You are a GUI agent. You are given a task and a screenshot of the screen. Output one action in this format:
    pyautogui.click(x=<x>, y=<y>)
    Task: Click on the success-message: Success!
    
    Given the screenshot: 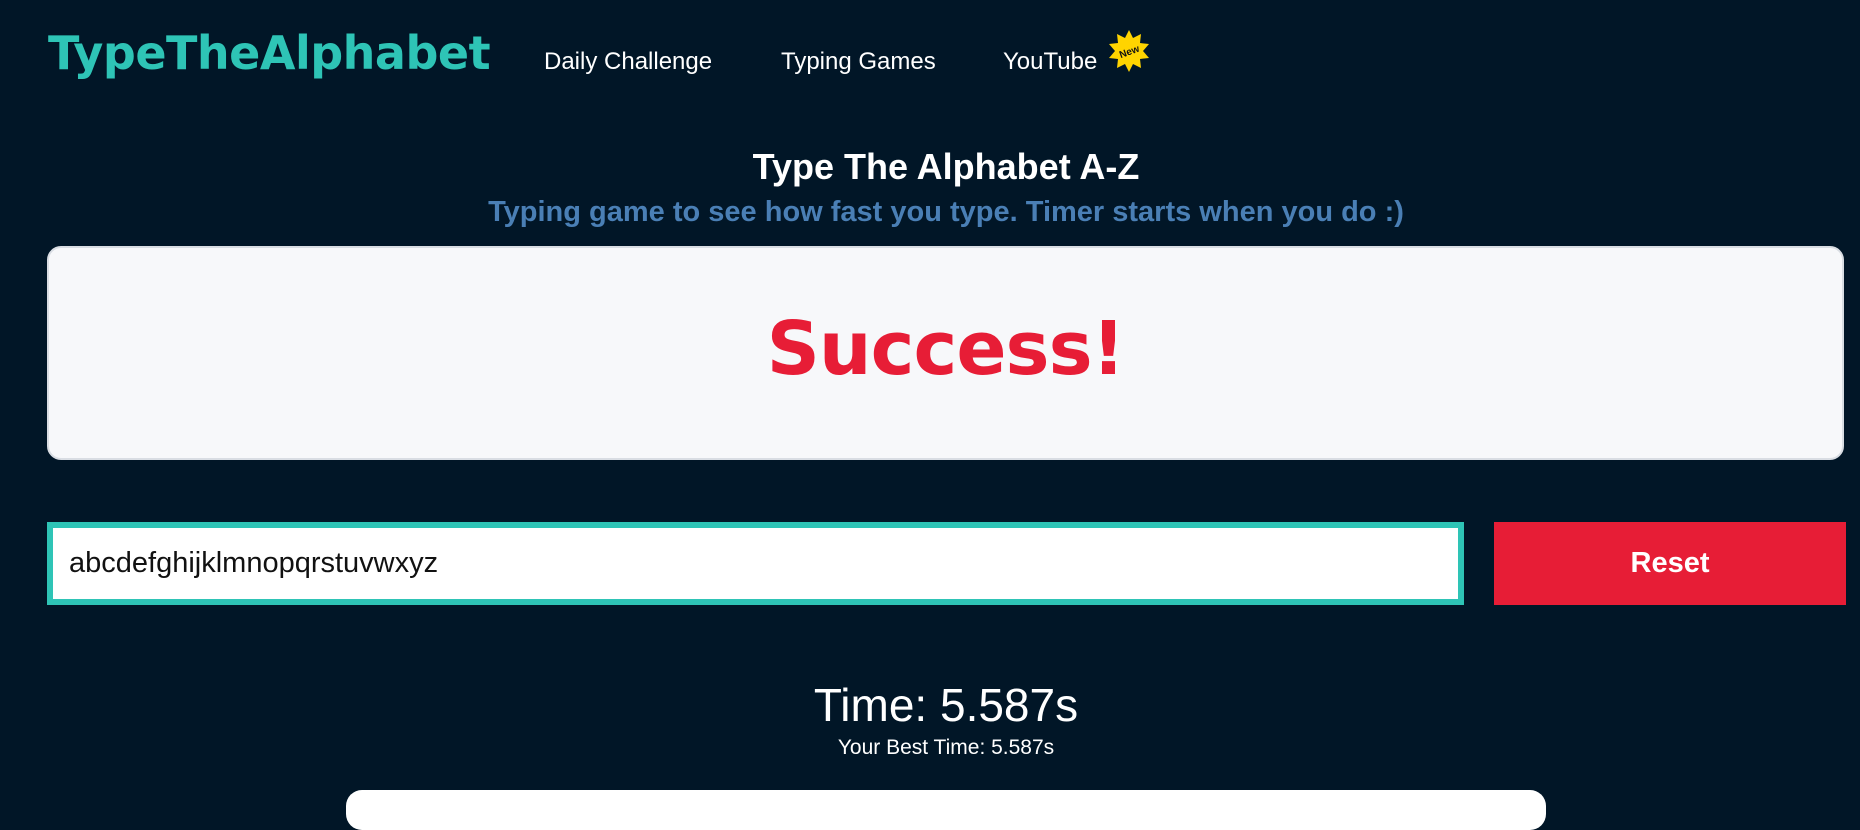 What is the action you would take?
    pyautogui.click(x=946, y=349)
    